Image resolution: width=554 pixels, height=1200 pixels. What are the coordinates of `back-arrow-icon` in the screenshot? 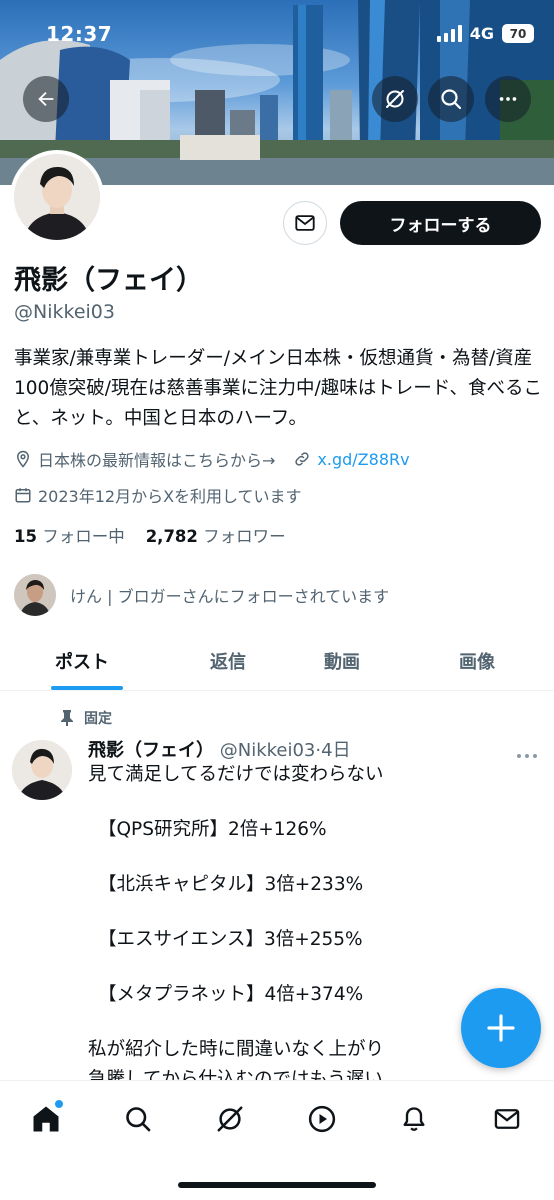 It's located at (46, 99).